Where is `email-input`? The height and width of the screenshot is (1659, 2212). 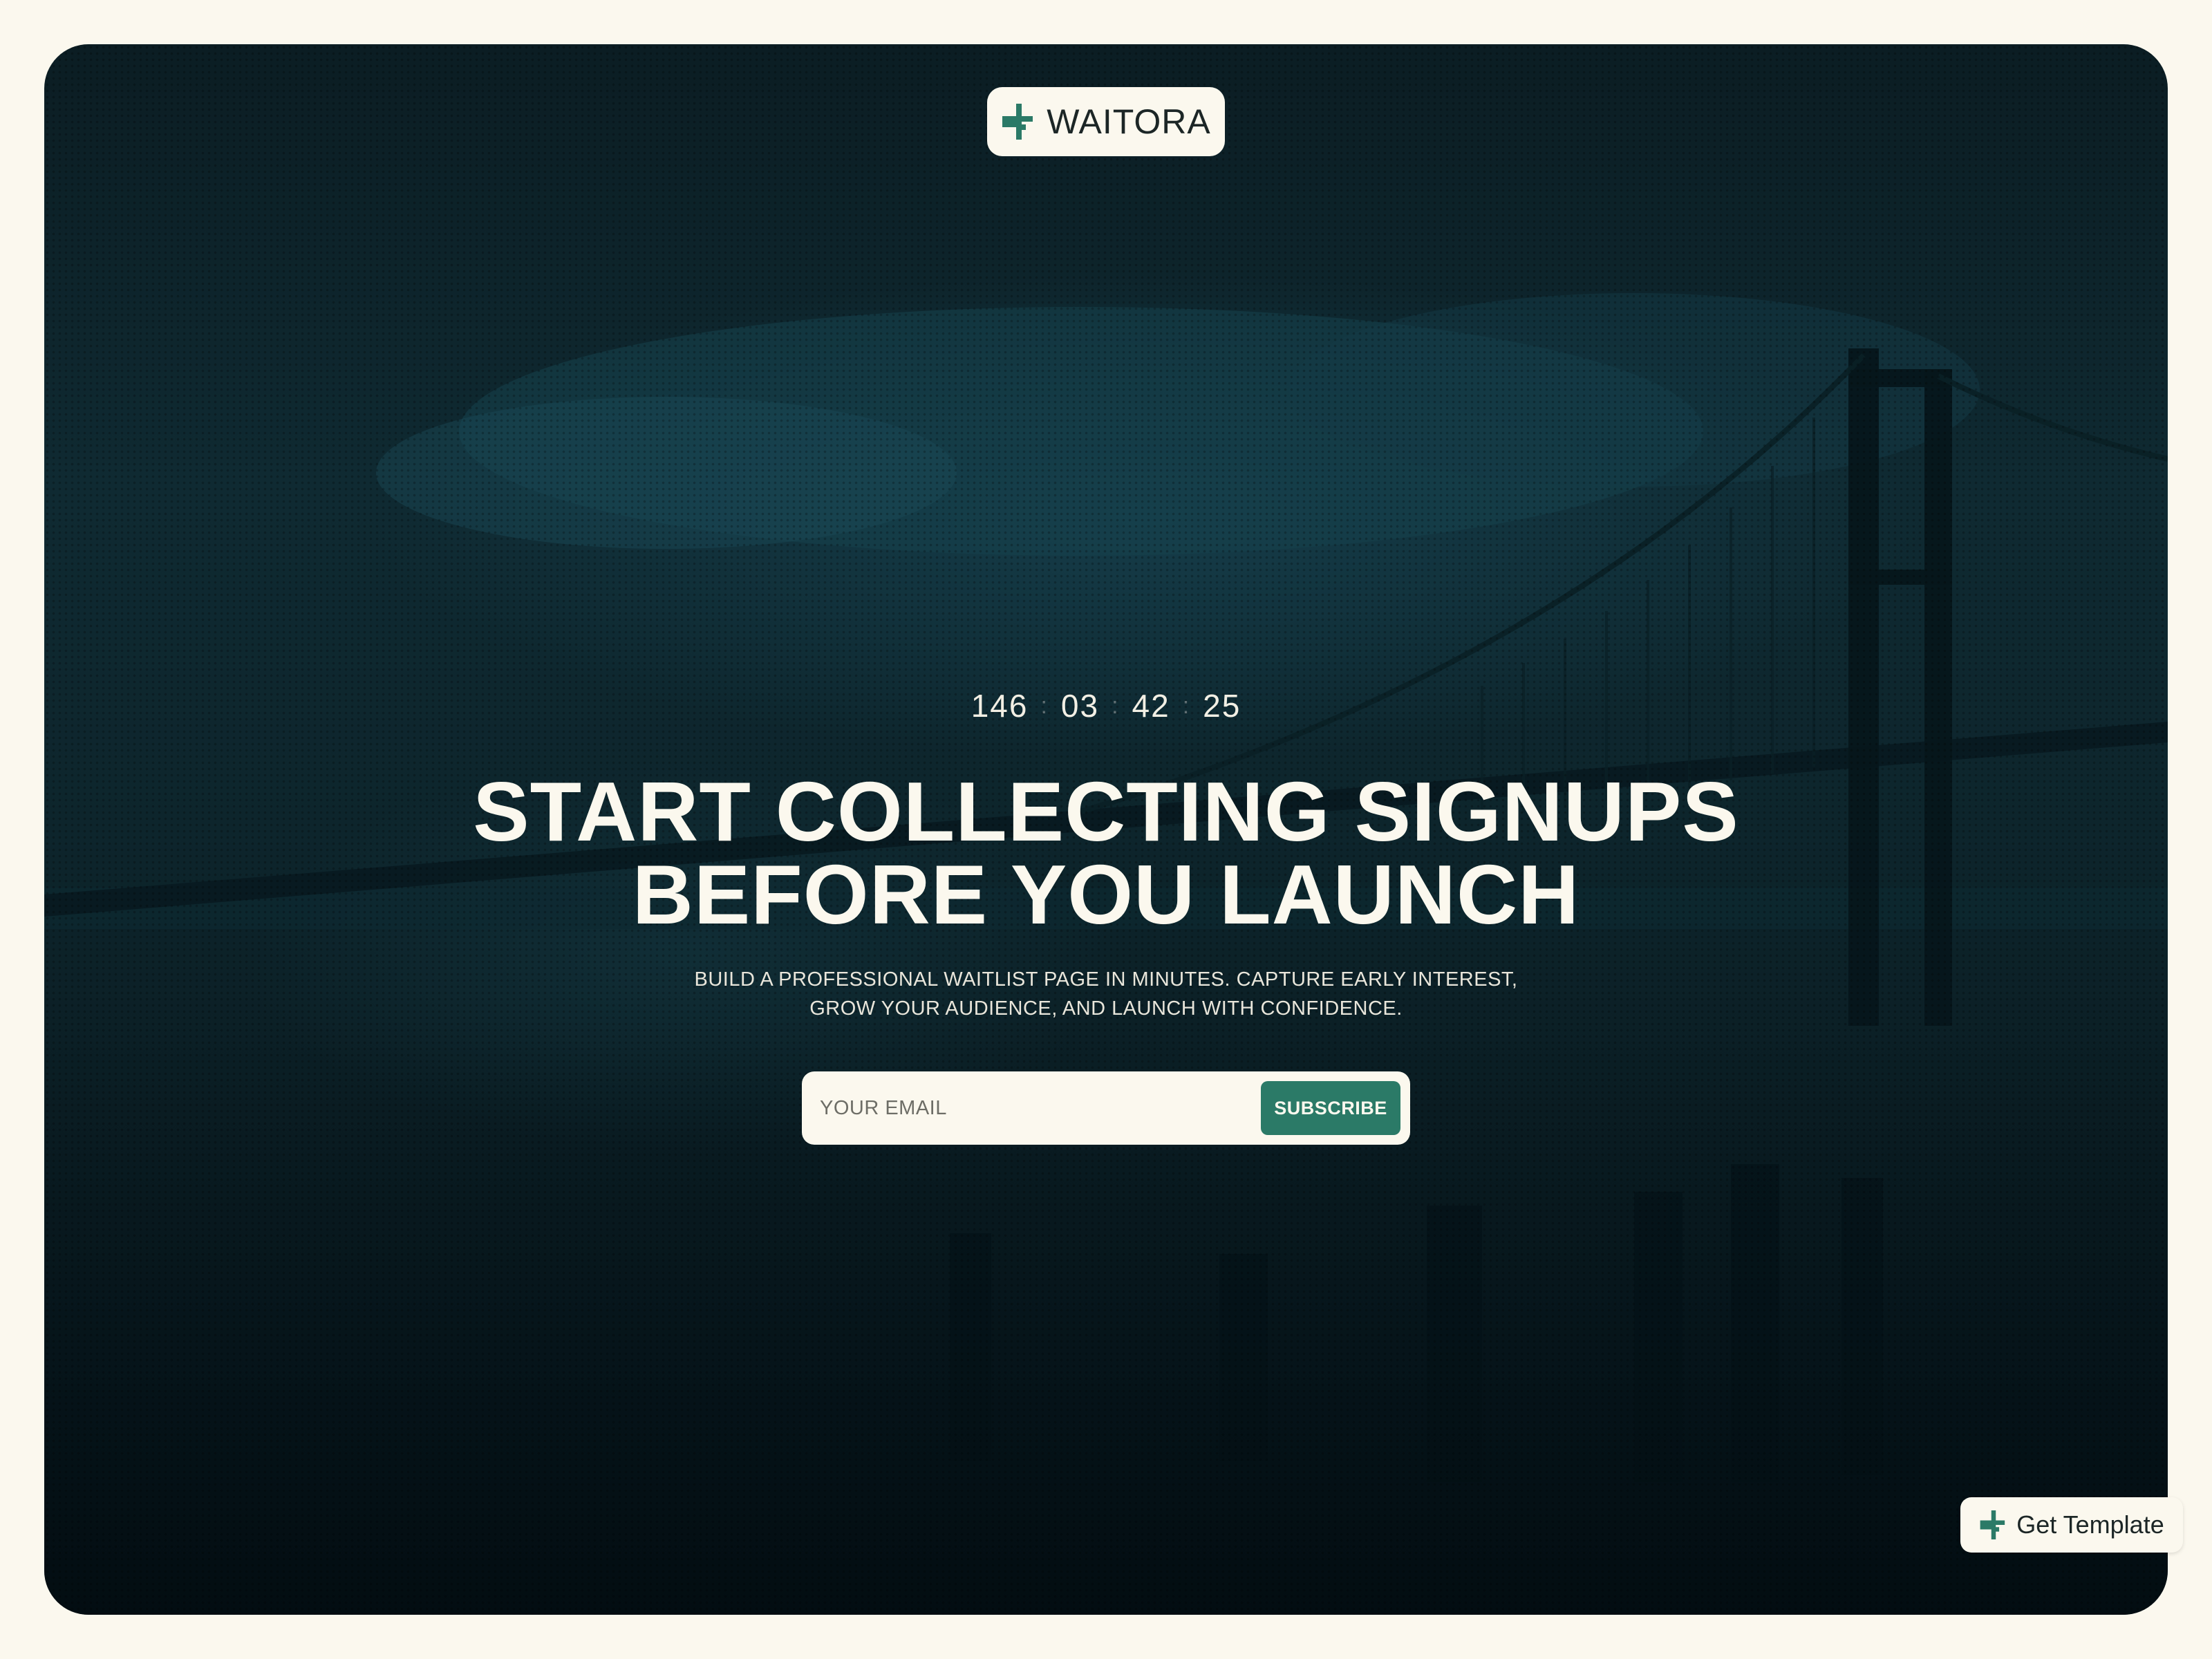 email-input is located at coordinates (1039, 1108).